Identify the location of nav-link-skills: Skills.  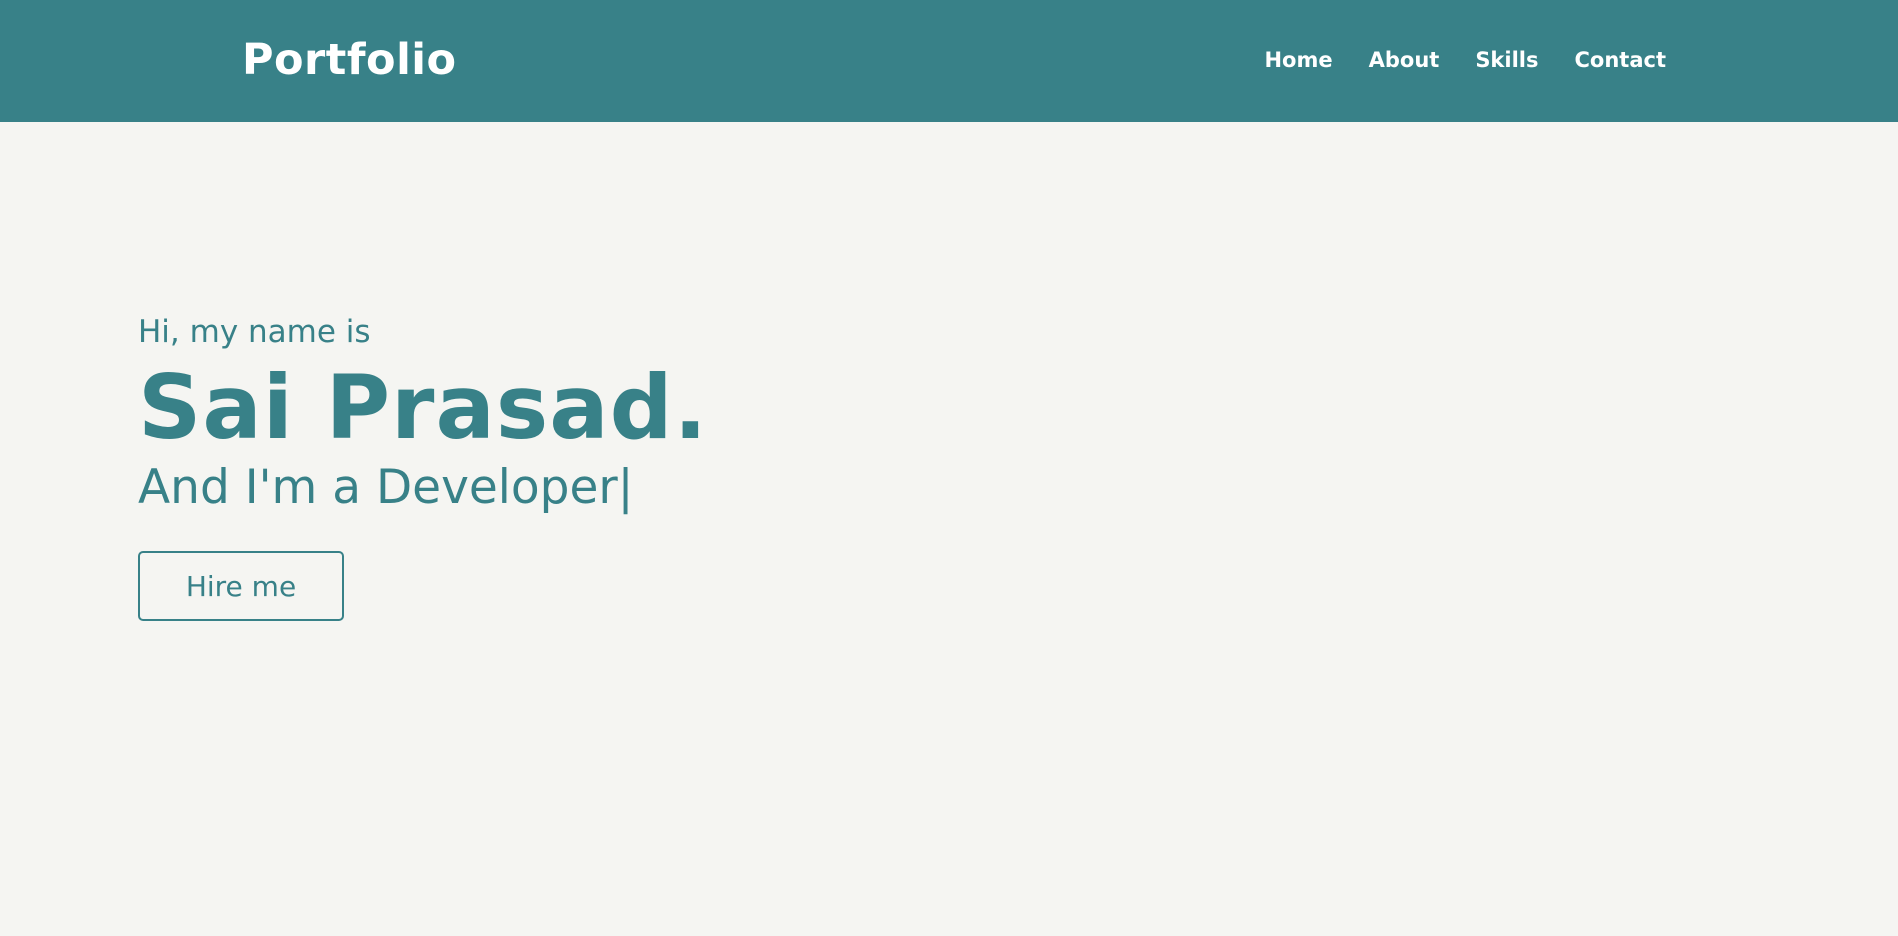
(1506, 60).